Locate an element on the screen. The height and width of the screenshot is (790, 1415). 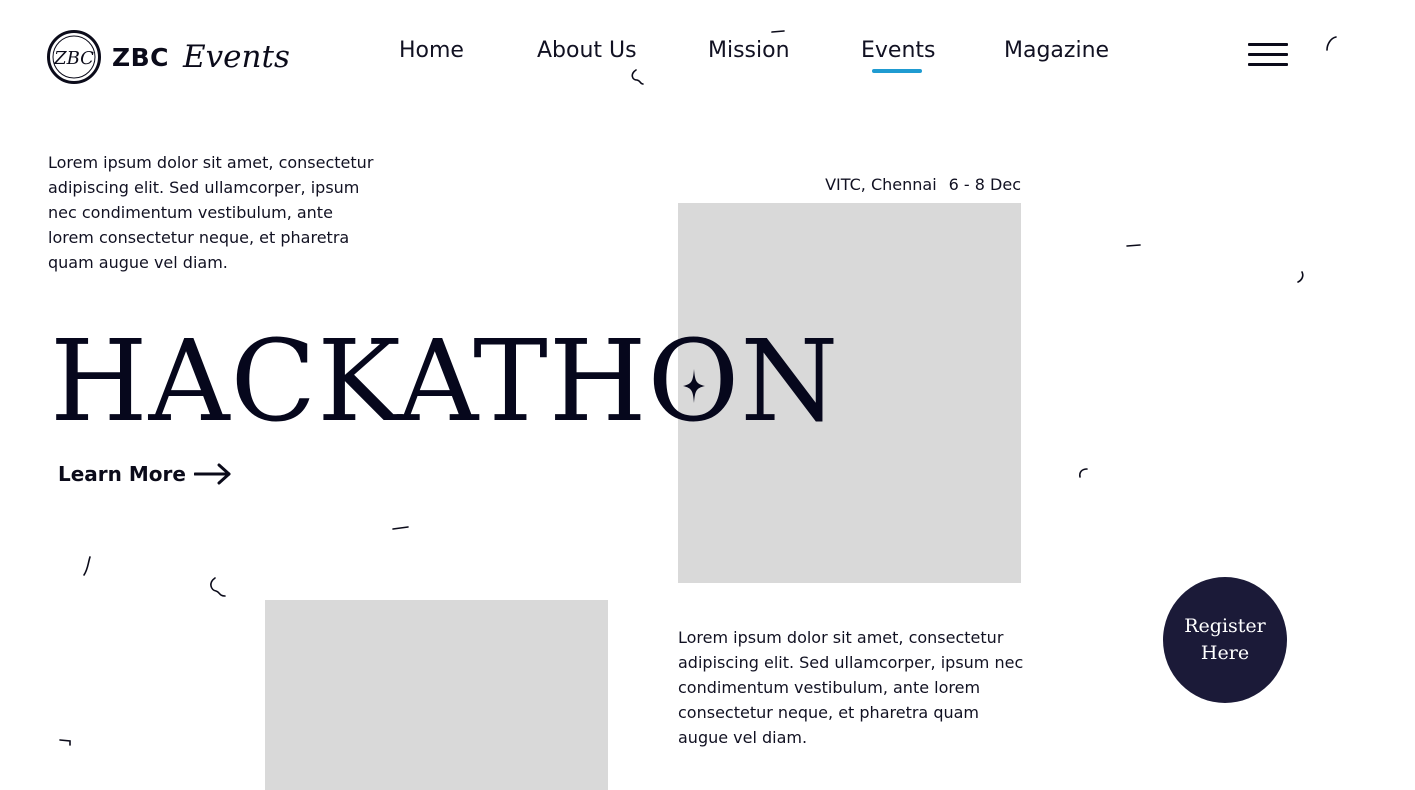
register-button: Register Here is located at coordinates (1225, 640).